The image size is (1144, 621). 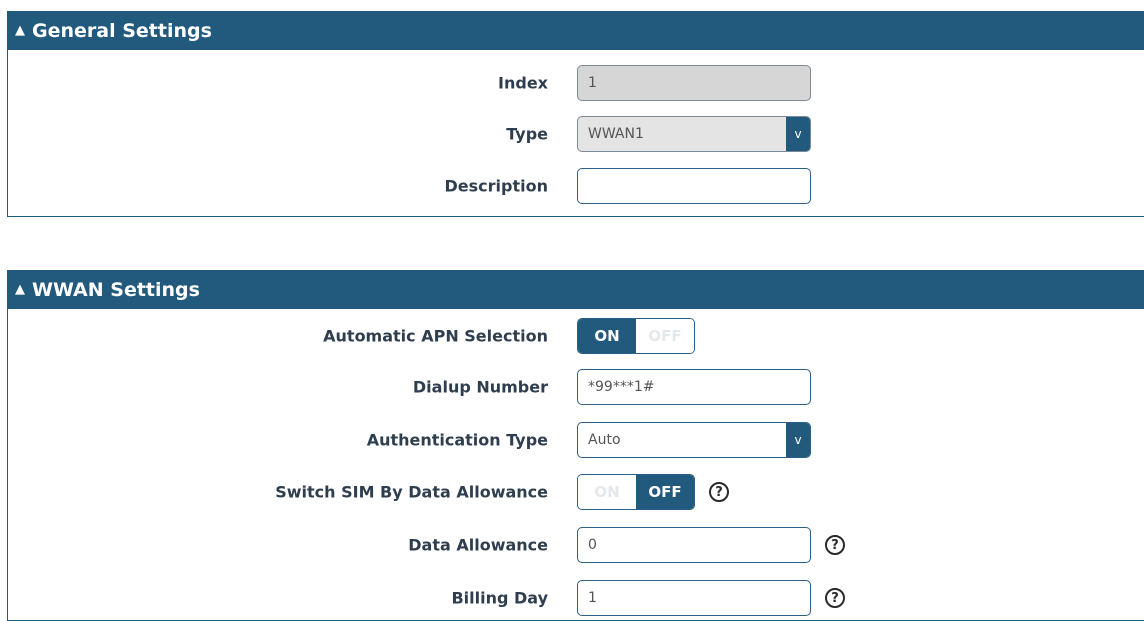 What do you see at coordinates (694, 387) in the screenshot?
I see `dialup-field: *99***1#` at bounding box center [694, 387].